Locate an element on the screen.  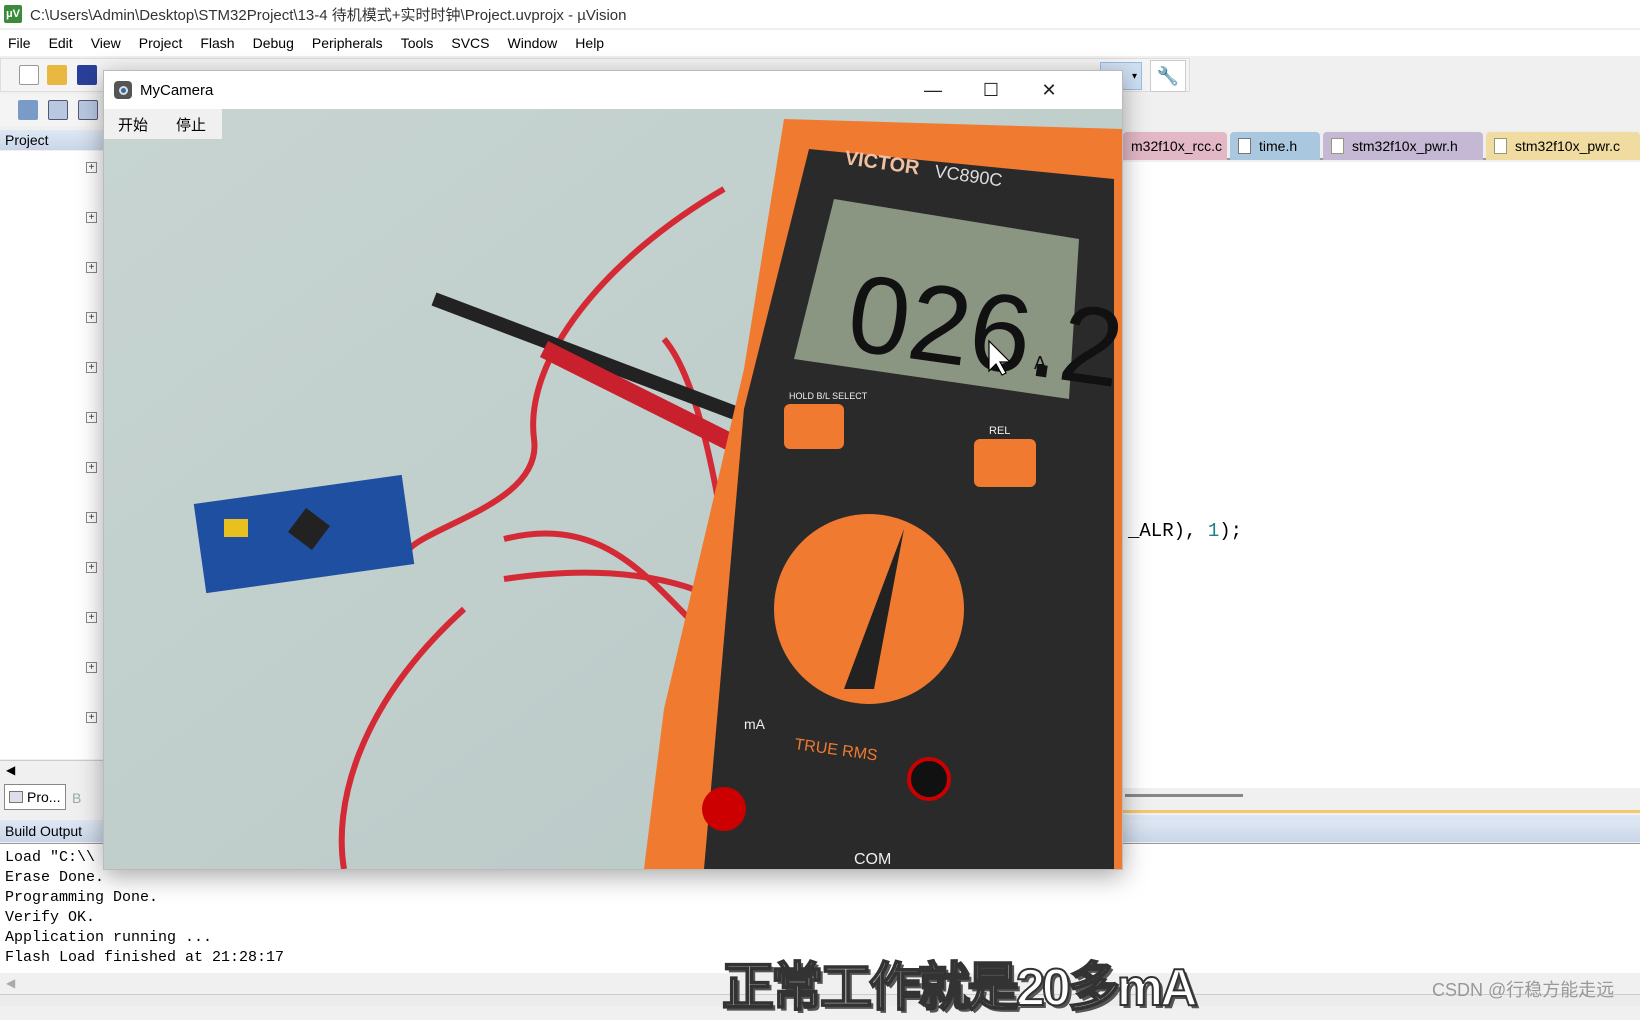
code-line: _ALR), 1); is located at coordinates (1185, 531).